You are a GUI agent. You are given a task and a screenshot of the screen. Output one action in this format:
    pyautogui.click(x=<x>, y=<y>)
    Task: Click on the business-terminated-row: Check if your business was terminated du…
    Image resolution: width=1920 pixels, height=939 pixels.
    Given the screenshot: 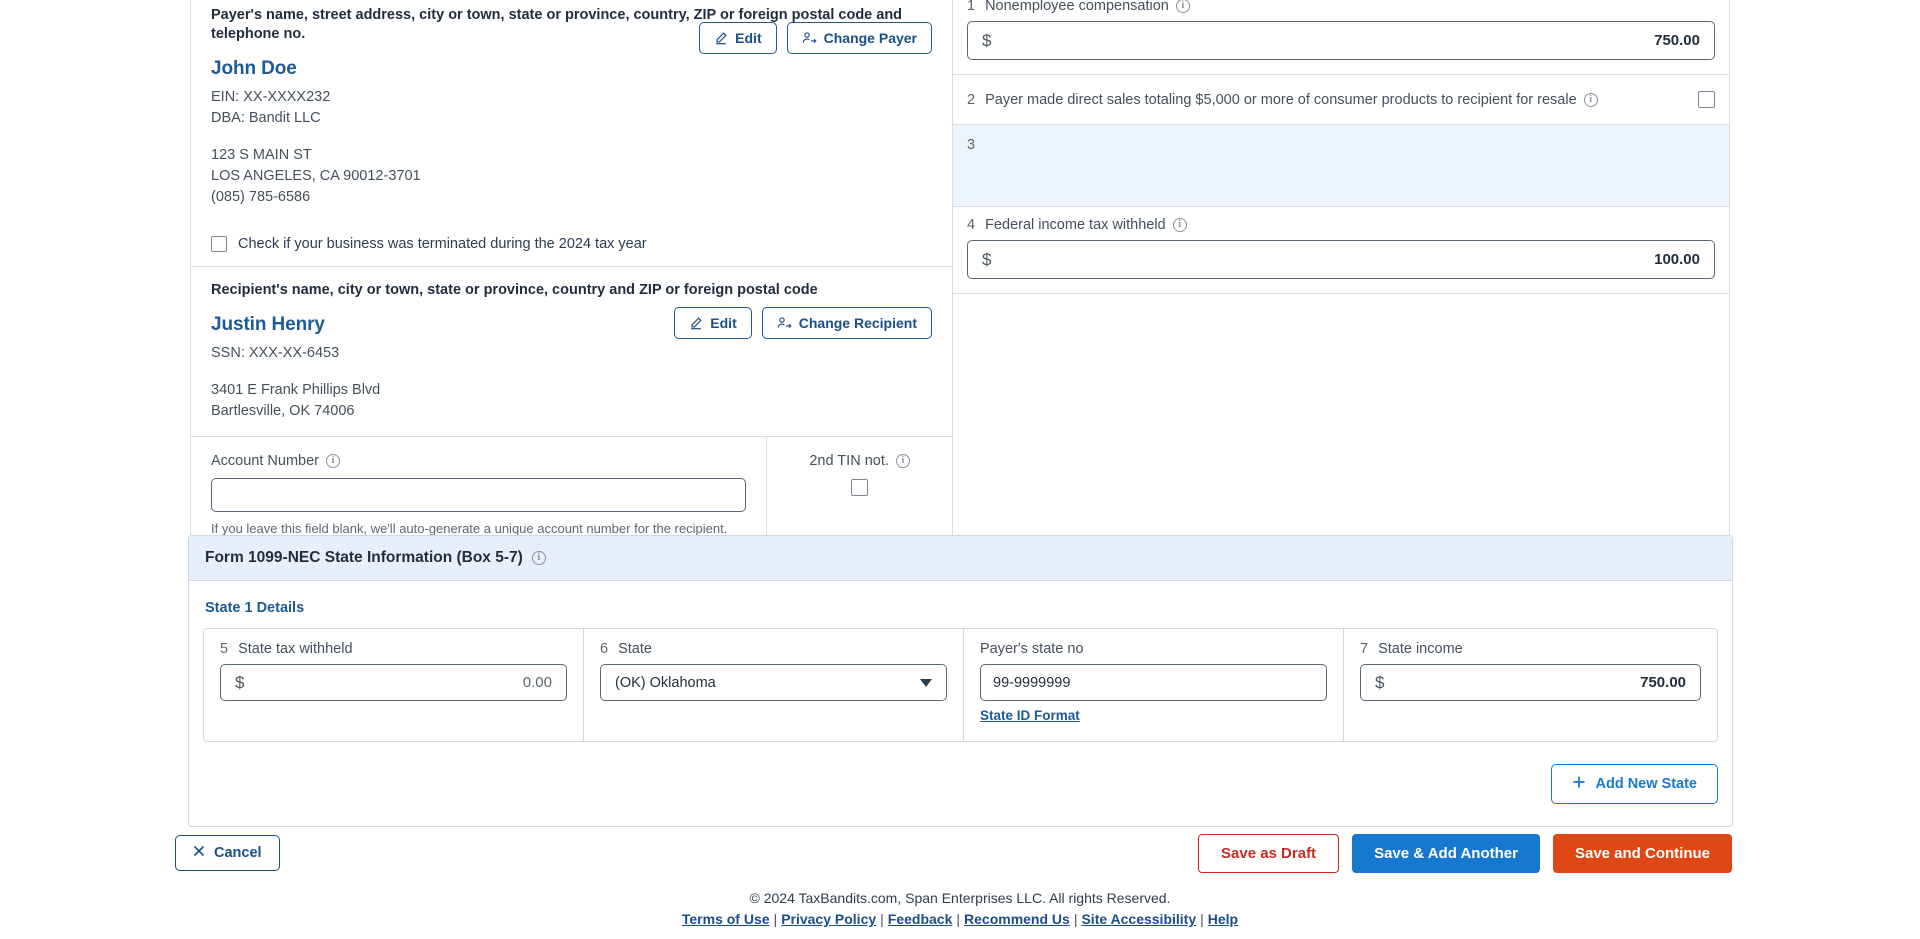 What is the action you would take?
    pyautogui.click(x=571, y=243)
    